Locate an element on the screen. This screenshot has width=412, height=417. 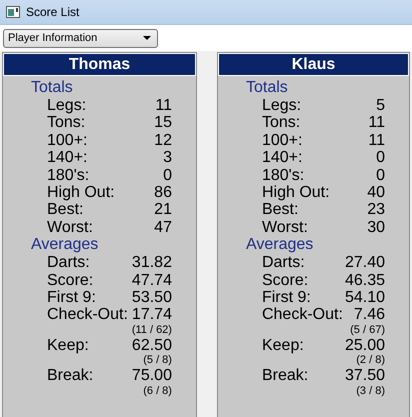
player-name: Thomas is located at coordinates (99, 64).